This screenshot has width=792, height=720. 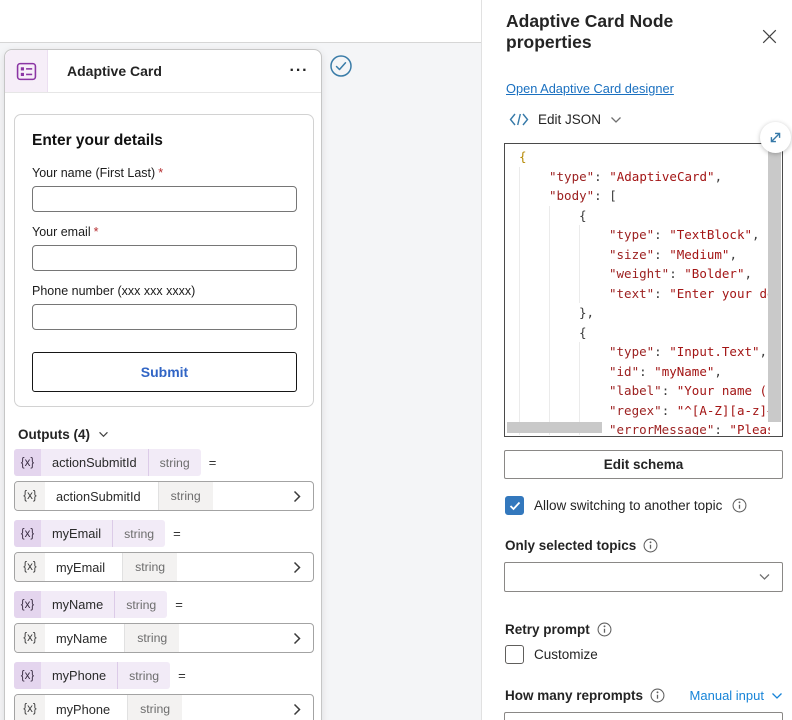 I want to click on label-text: Retry prompt, so click(x=547, y=629).